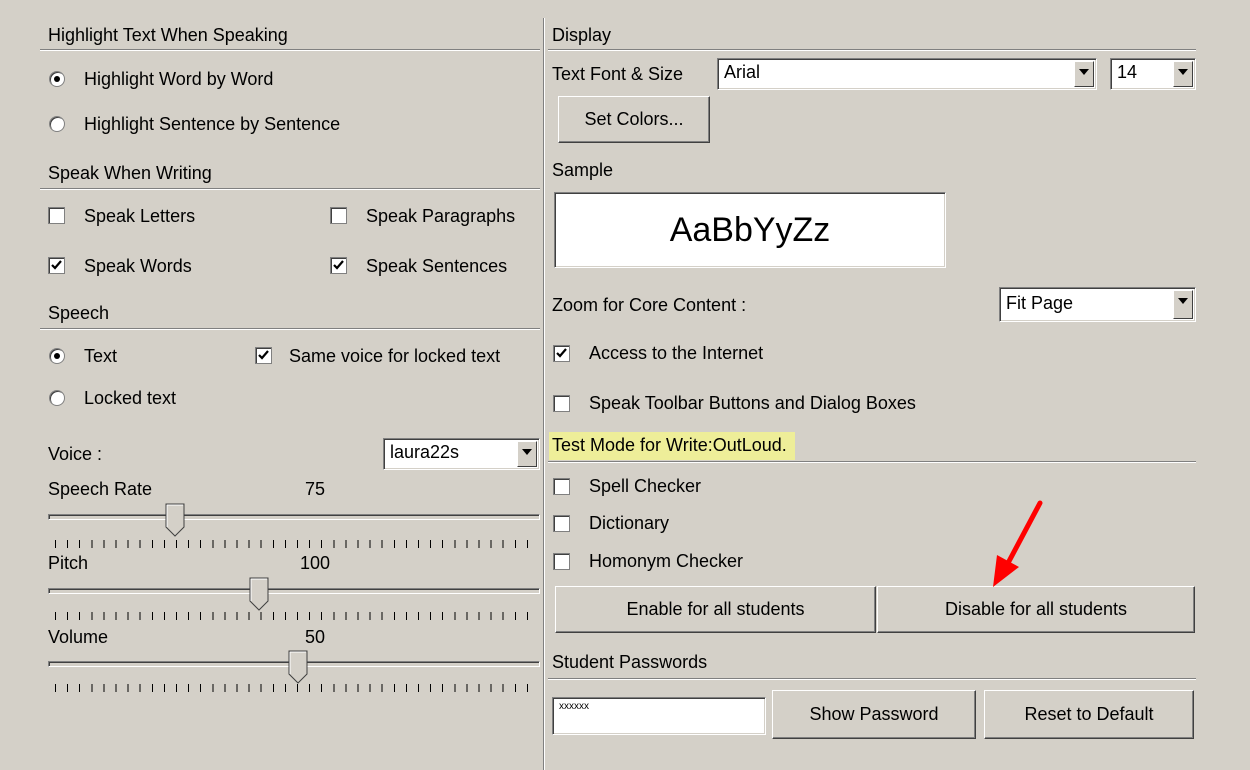 The height and width of the screenshot is (770, 1250). What do you see at coordinates (583, 170) in the screenshot?
I see `sample-section-title: Sample` at bounding box center [583, 170].